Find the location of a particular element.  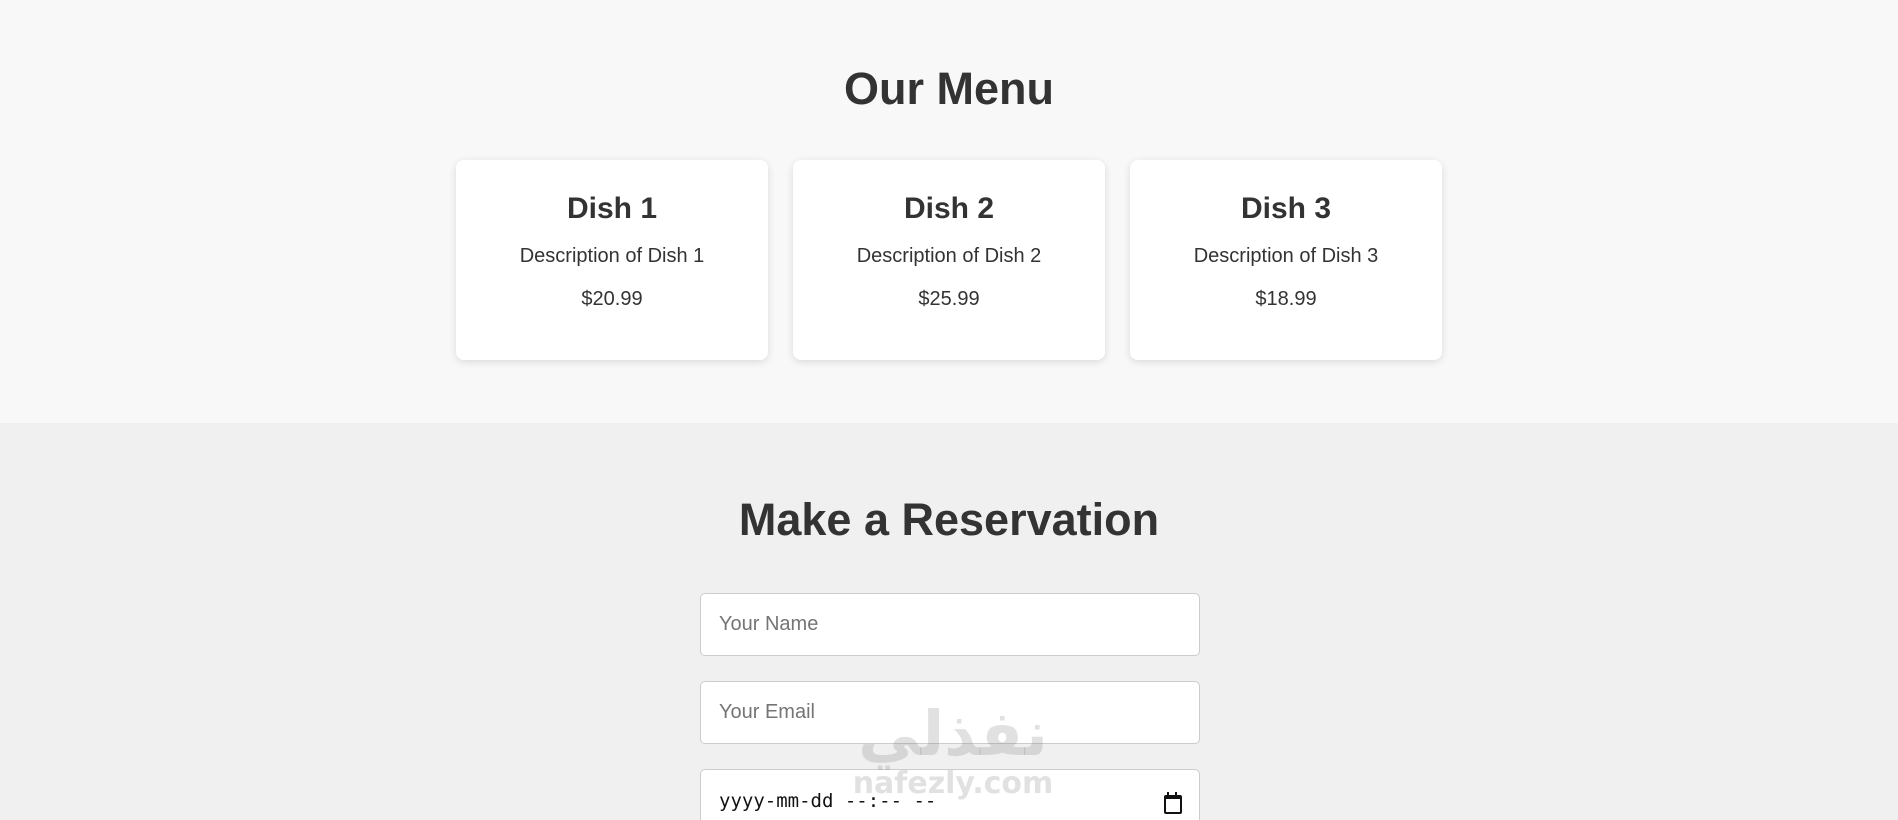

dish-price: $20.99 is located at coordinates (612, 299).